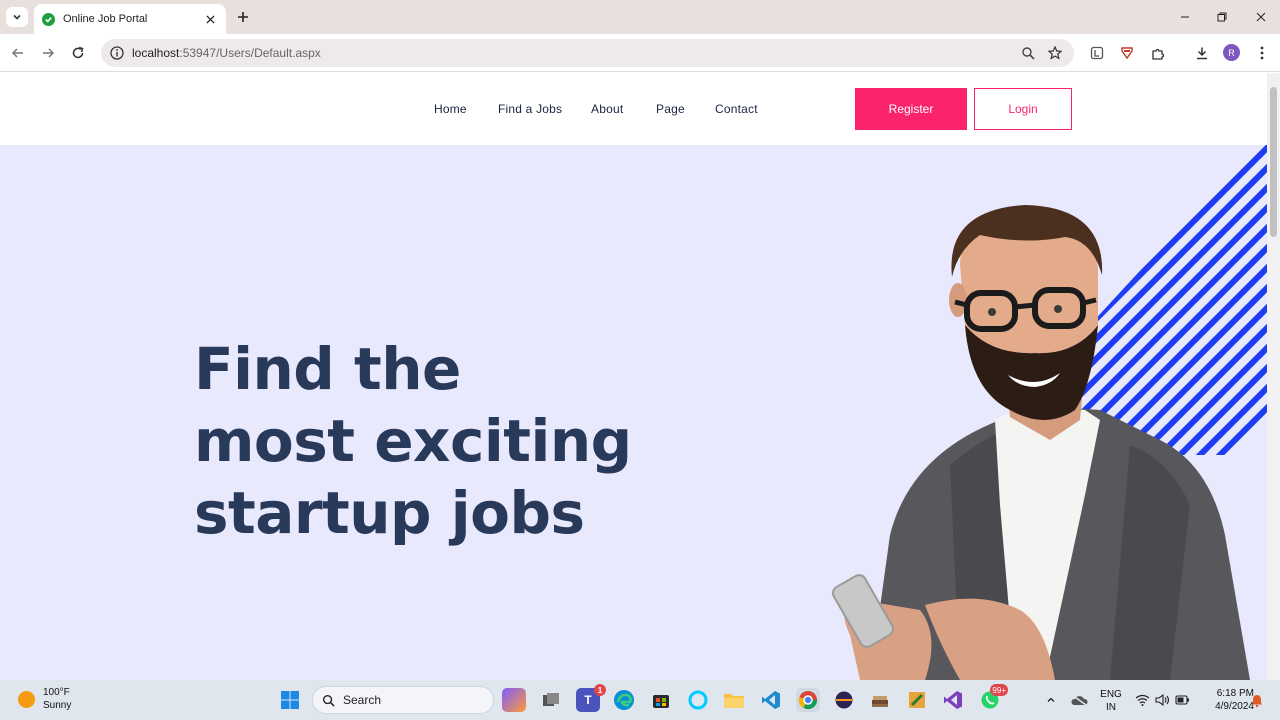 The image size is (1280, 720). I want to click on nav-about: About, so click(607, 109).